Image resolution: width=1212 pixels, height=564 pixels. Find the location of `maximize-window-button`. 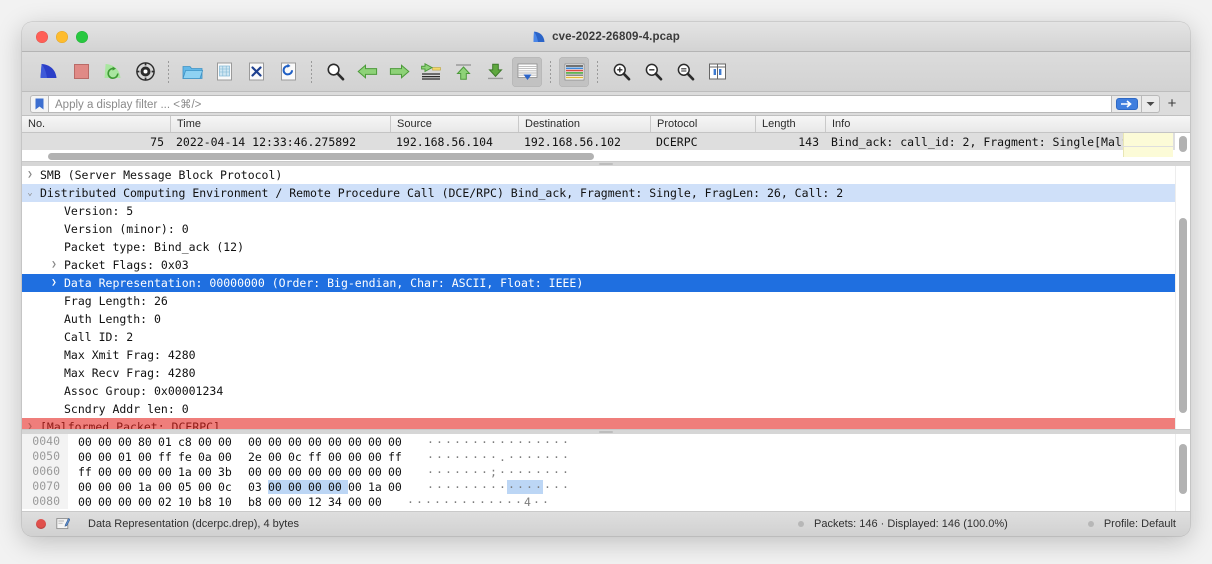

maximize-window-button is located at coordinates (82, 36).